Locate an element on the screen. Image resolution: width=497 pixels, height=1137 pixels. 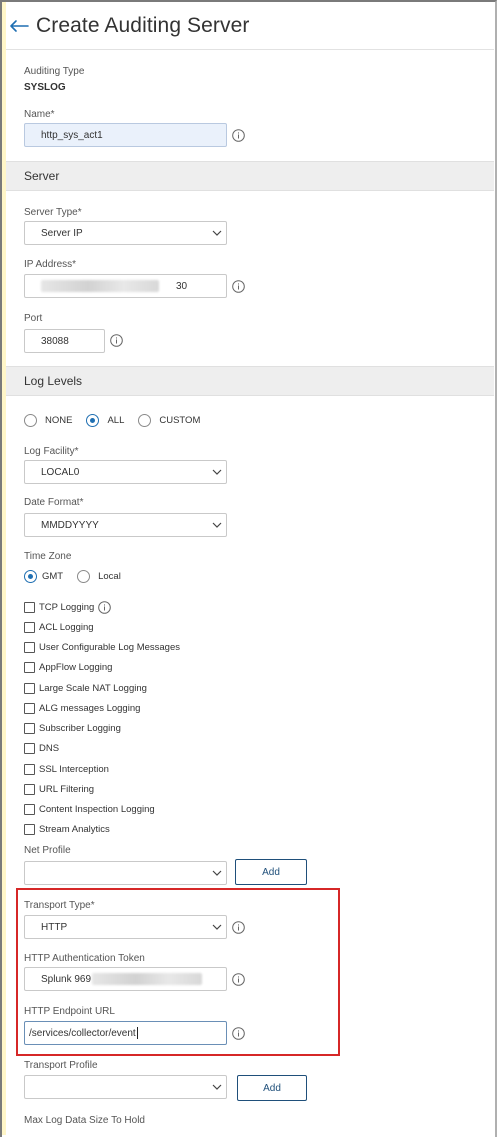
checkbox-label: Subscriber Logging is located at coordinates (80, 728).